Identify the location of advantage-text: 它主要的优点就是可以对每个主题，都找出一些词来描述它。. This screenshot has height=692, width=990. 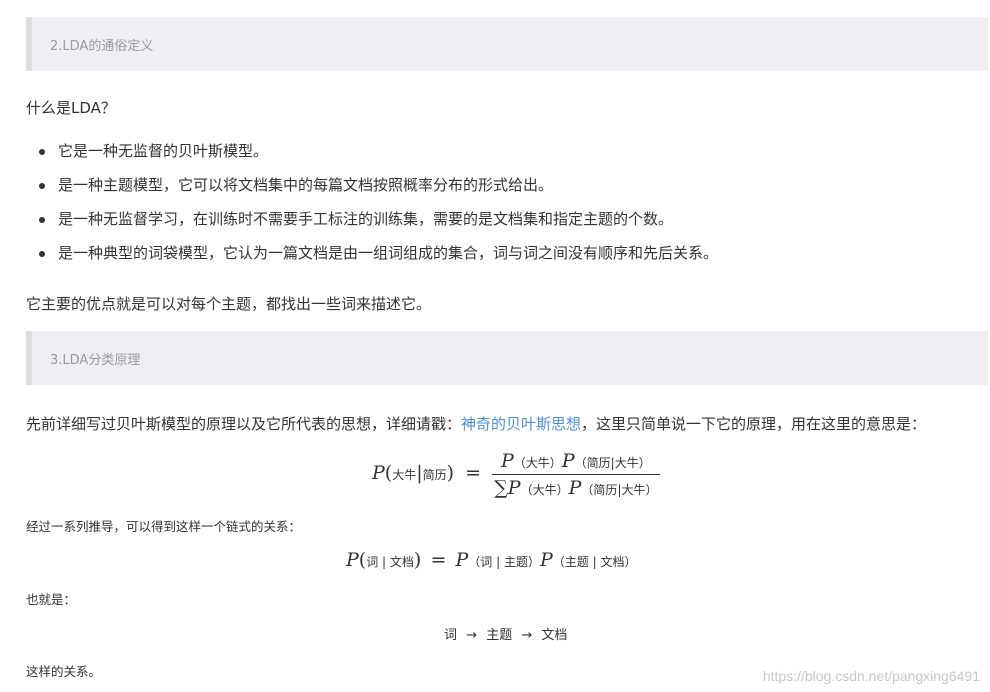
(229, 304).